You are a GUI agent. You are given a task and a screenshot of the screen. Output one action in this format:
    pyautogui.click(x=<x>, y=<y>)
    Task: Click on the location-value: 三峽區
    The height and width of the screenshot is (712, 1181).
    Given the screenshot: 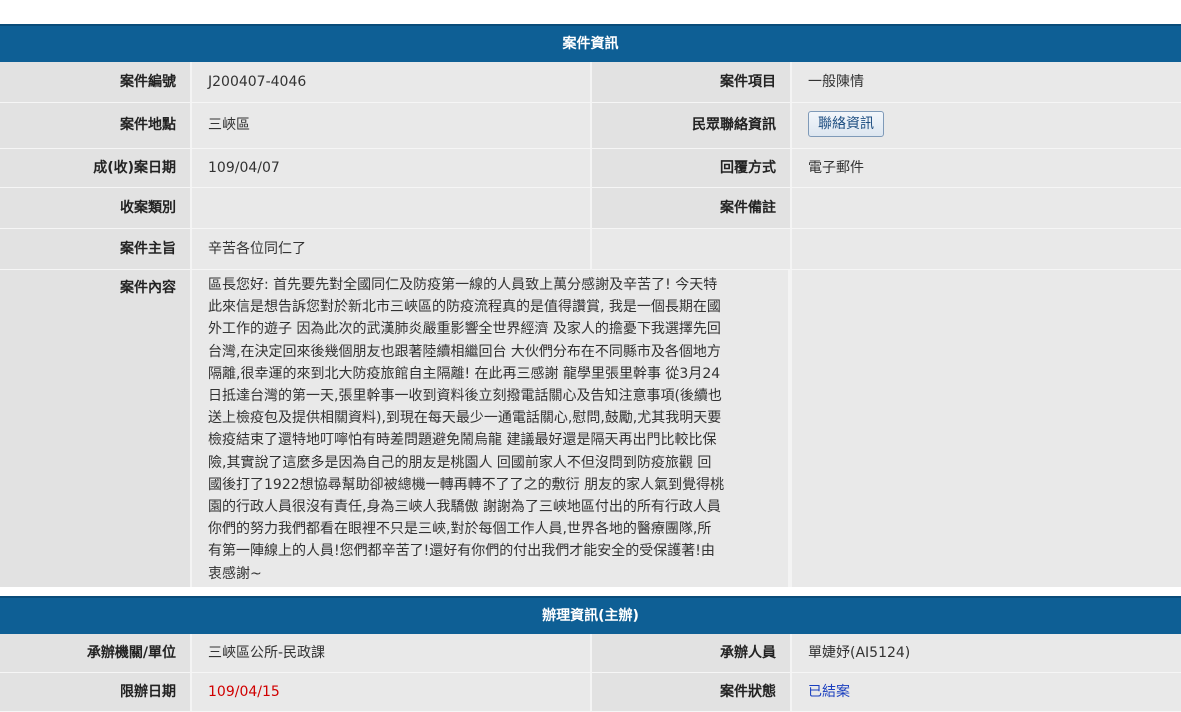 What is the action you would take?
    pyautogui.click(x=391, y=126)
    